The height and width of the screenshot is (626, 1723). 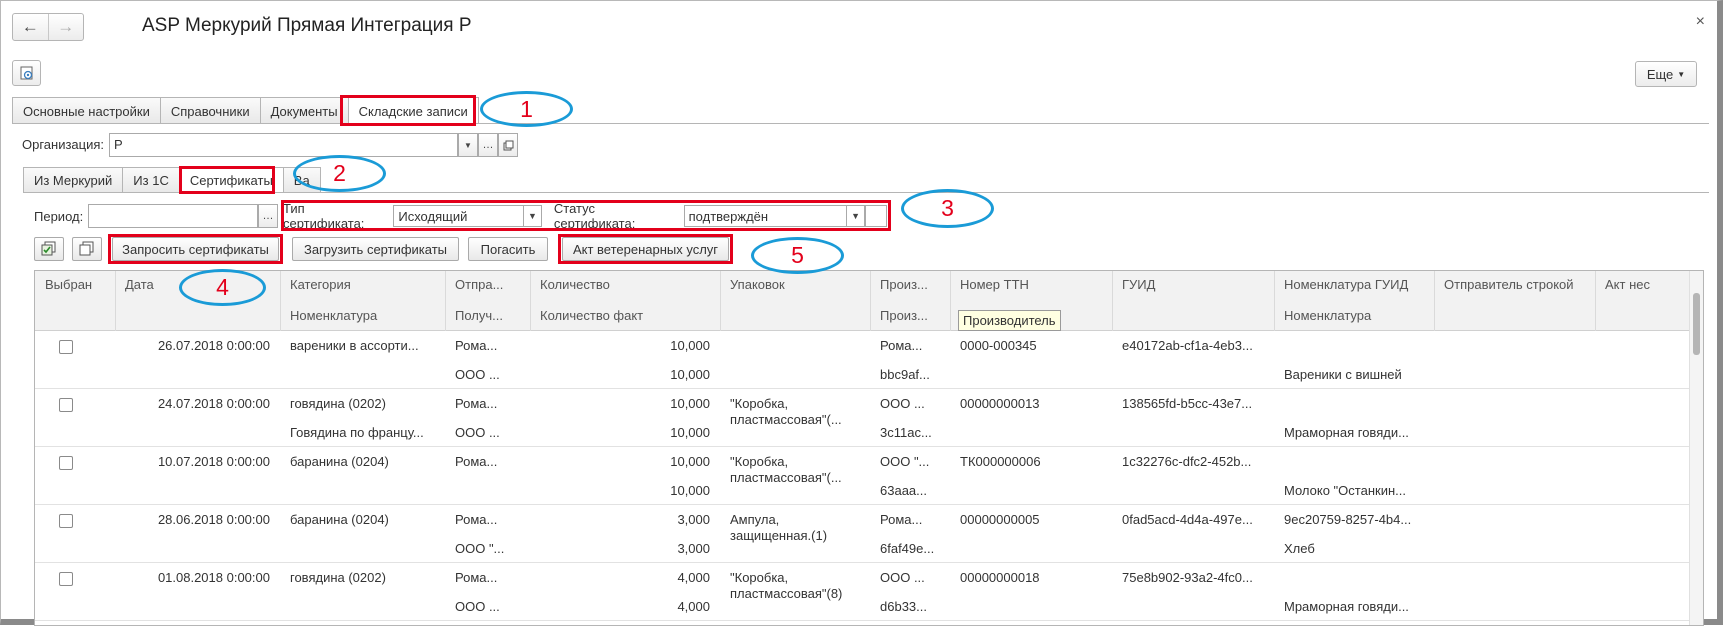 I want to click on tab-references: Справочники, so click(x=210, y=110).